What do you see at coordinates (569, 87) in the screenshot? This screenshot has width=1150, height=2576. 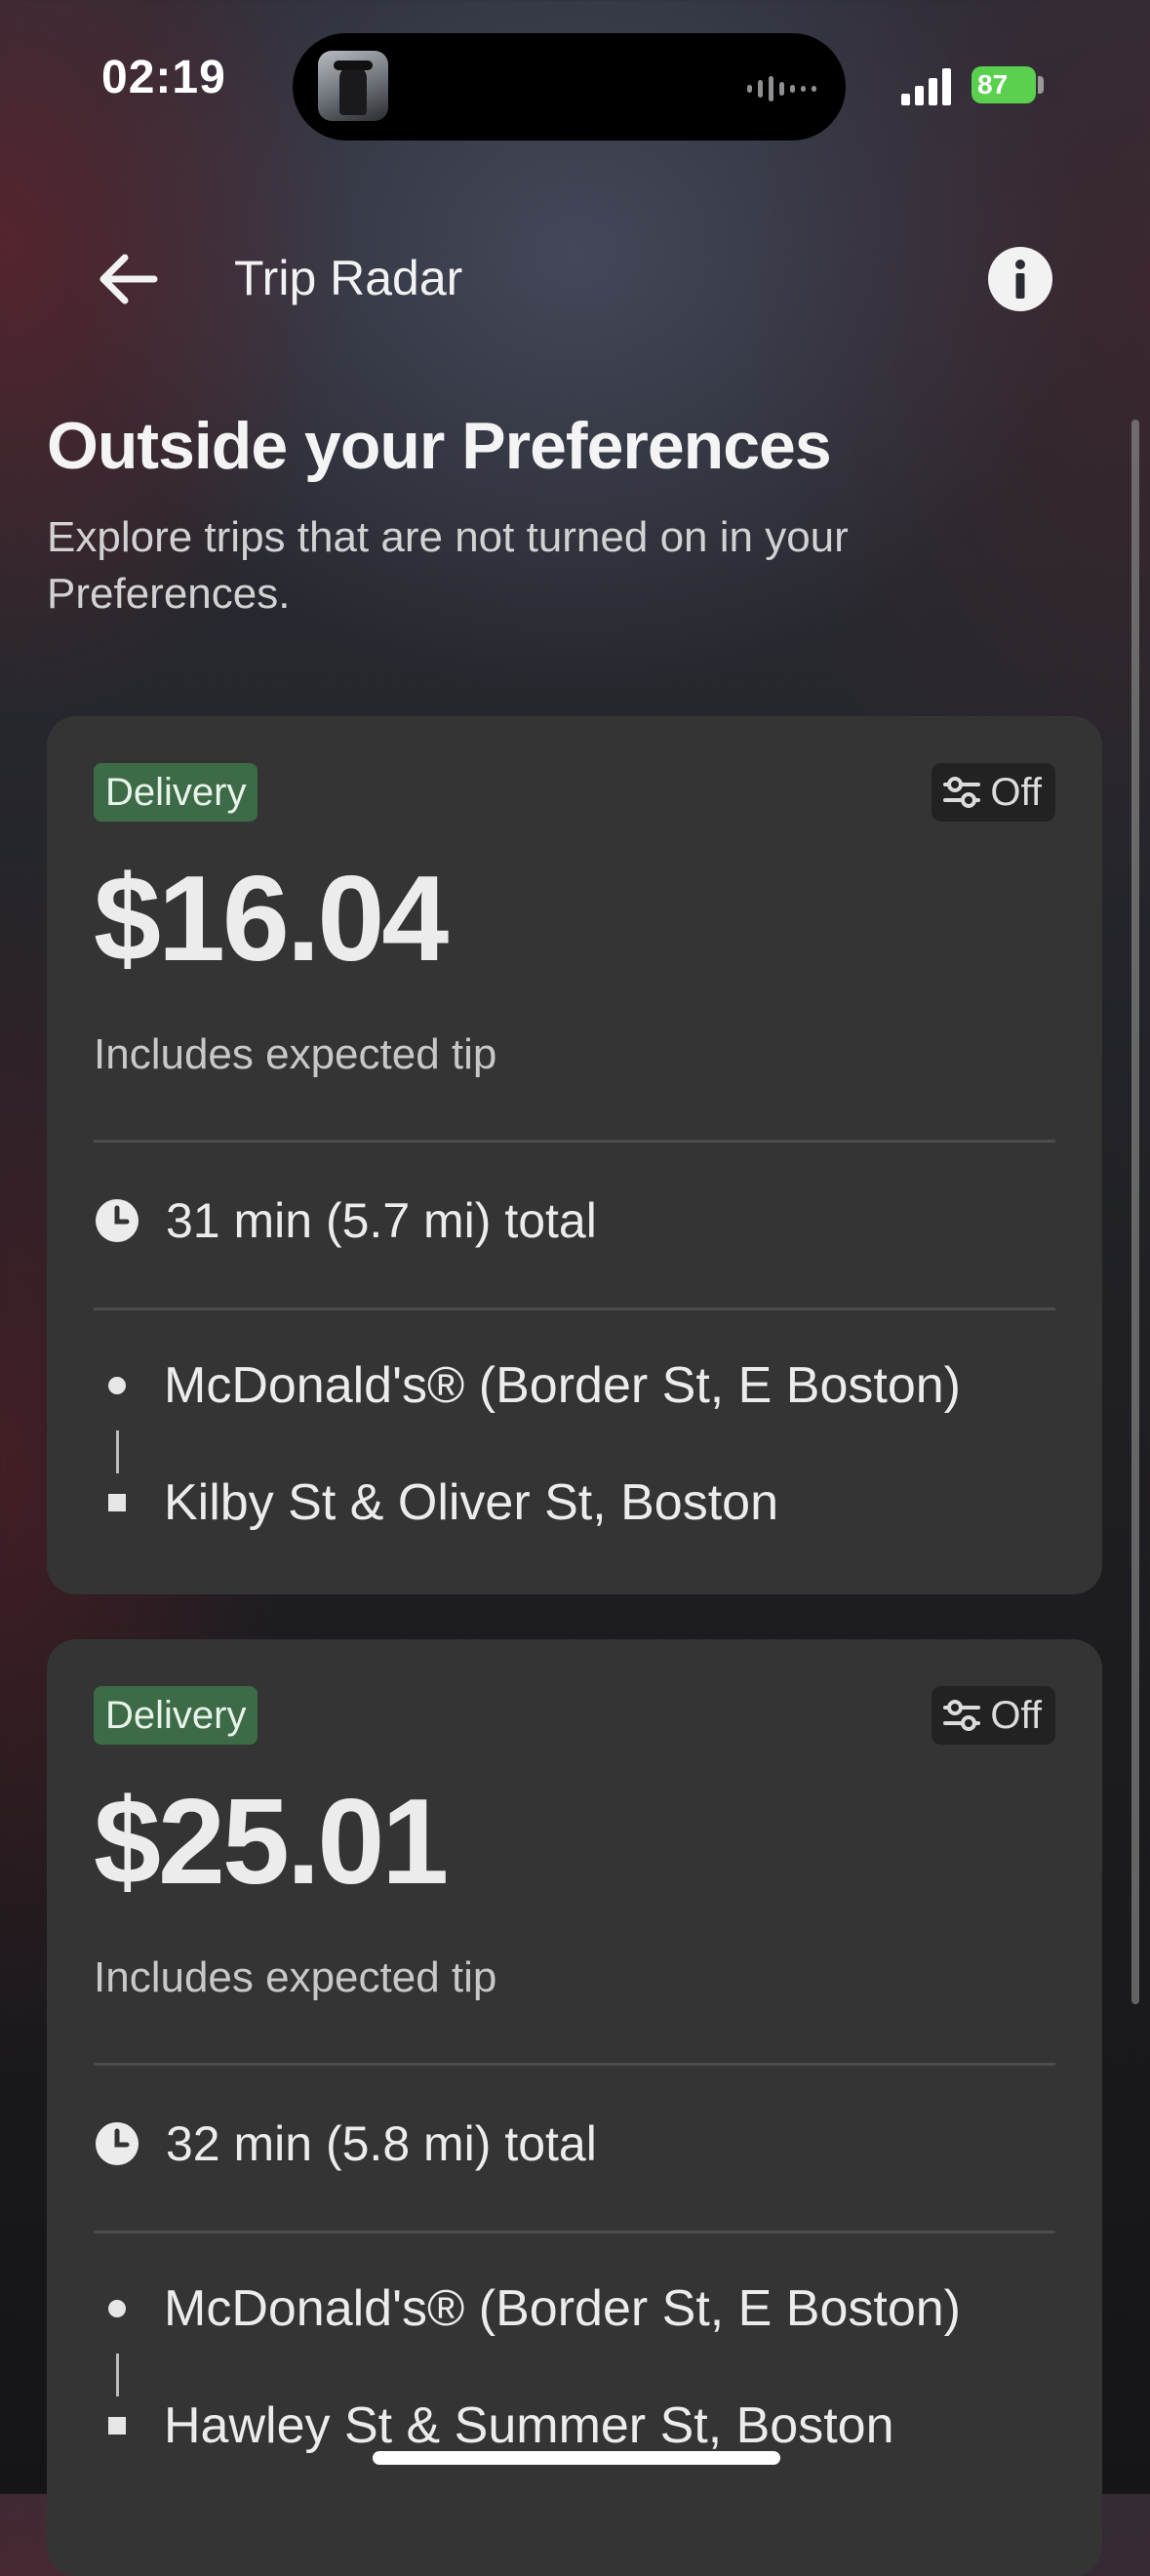 I see `dynamic-island` at bounding box center [569, 87].